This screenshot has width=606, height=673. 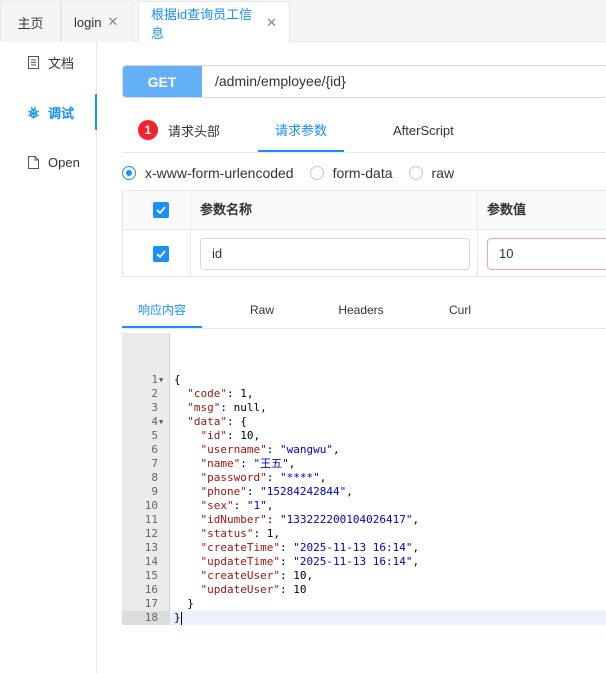 I want to click on param-name-input: id, so click(x=335, y=254).